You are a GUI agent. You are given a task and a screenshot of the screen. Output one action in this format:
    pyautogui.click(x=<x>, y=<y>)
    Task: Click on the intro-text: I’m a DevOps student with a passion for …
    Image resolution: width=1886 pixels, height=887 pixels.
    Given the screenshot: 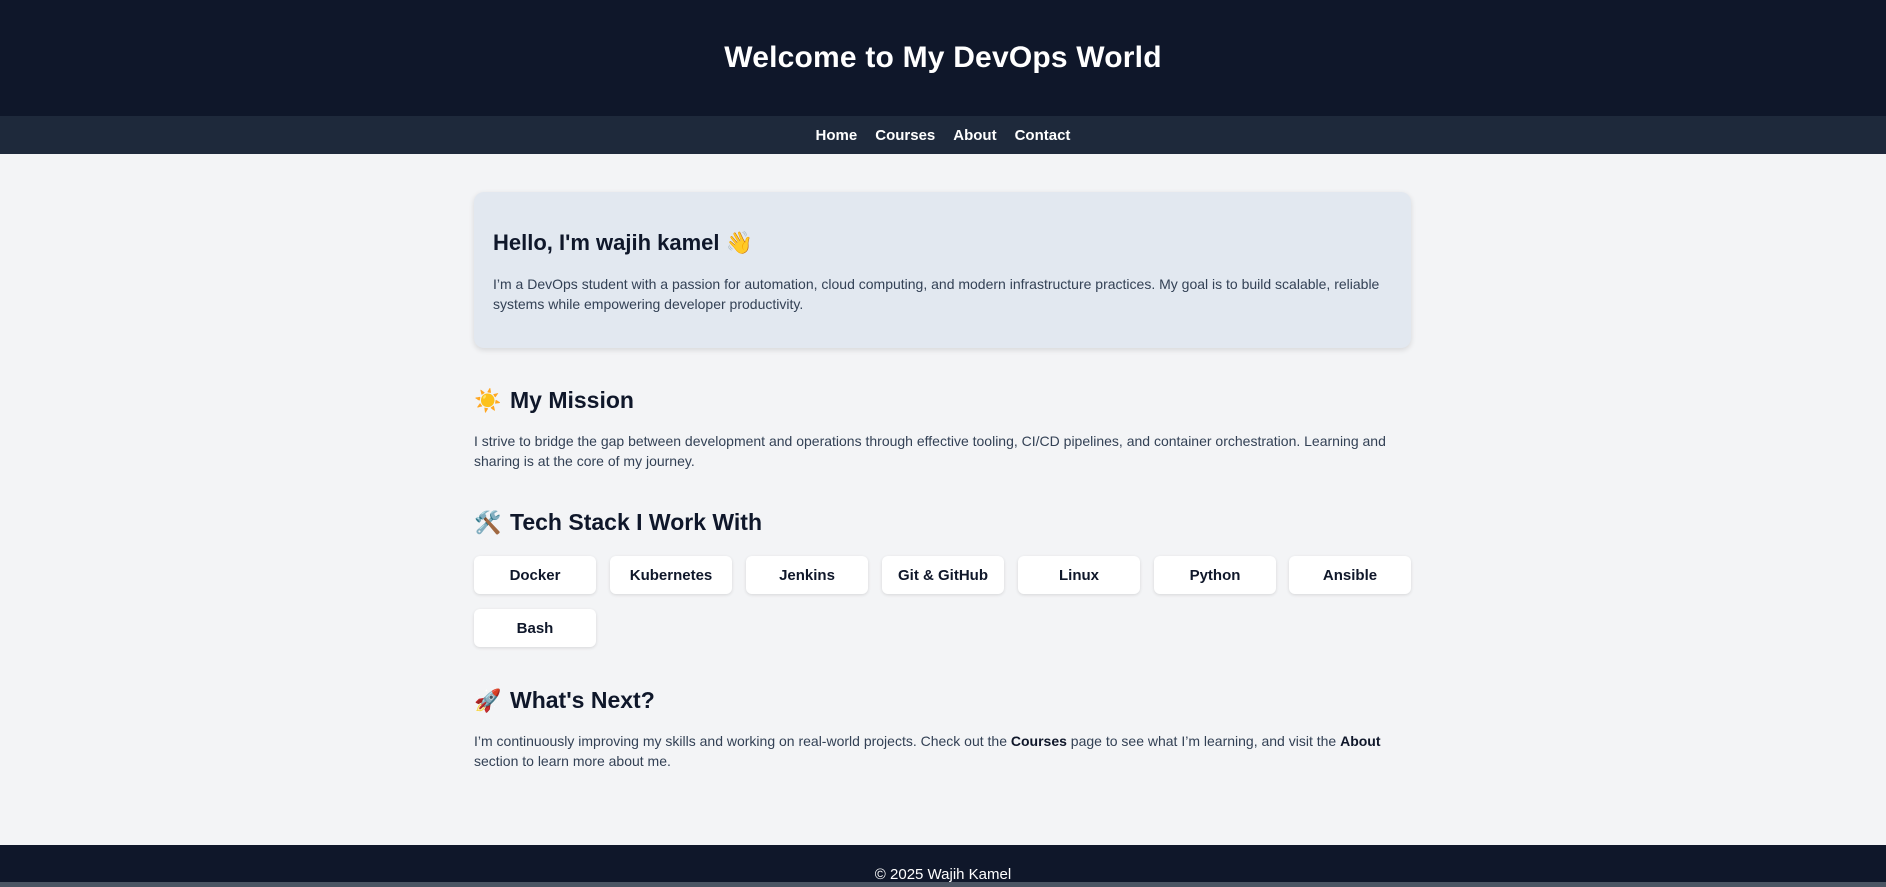 What is the action you would take?
    pyautogui.click(x=936, y=294)
    